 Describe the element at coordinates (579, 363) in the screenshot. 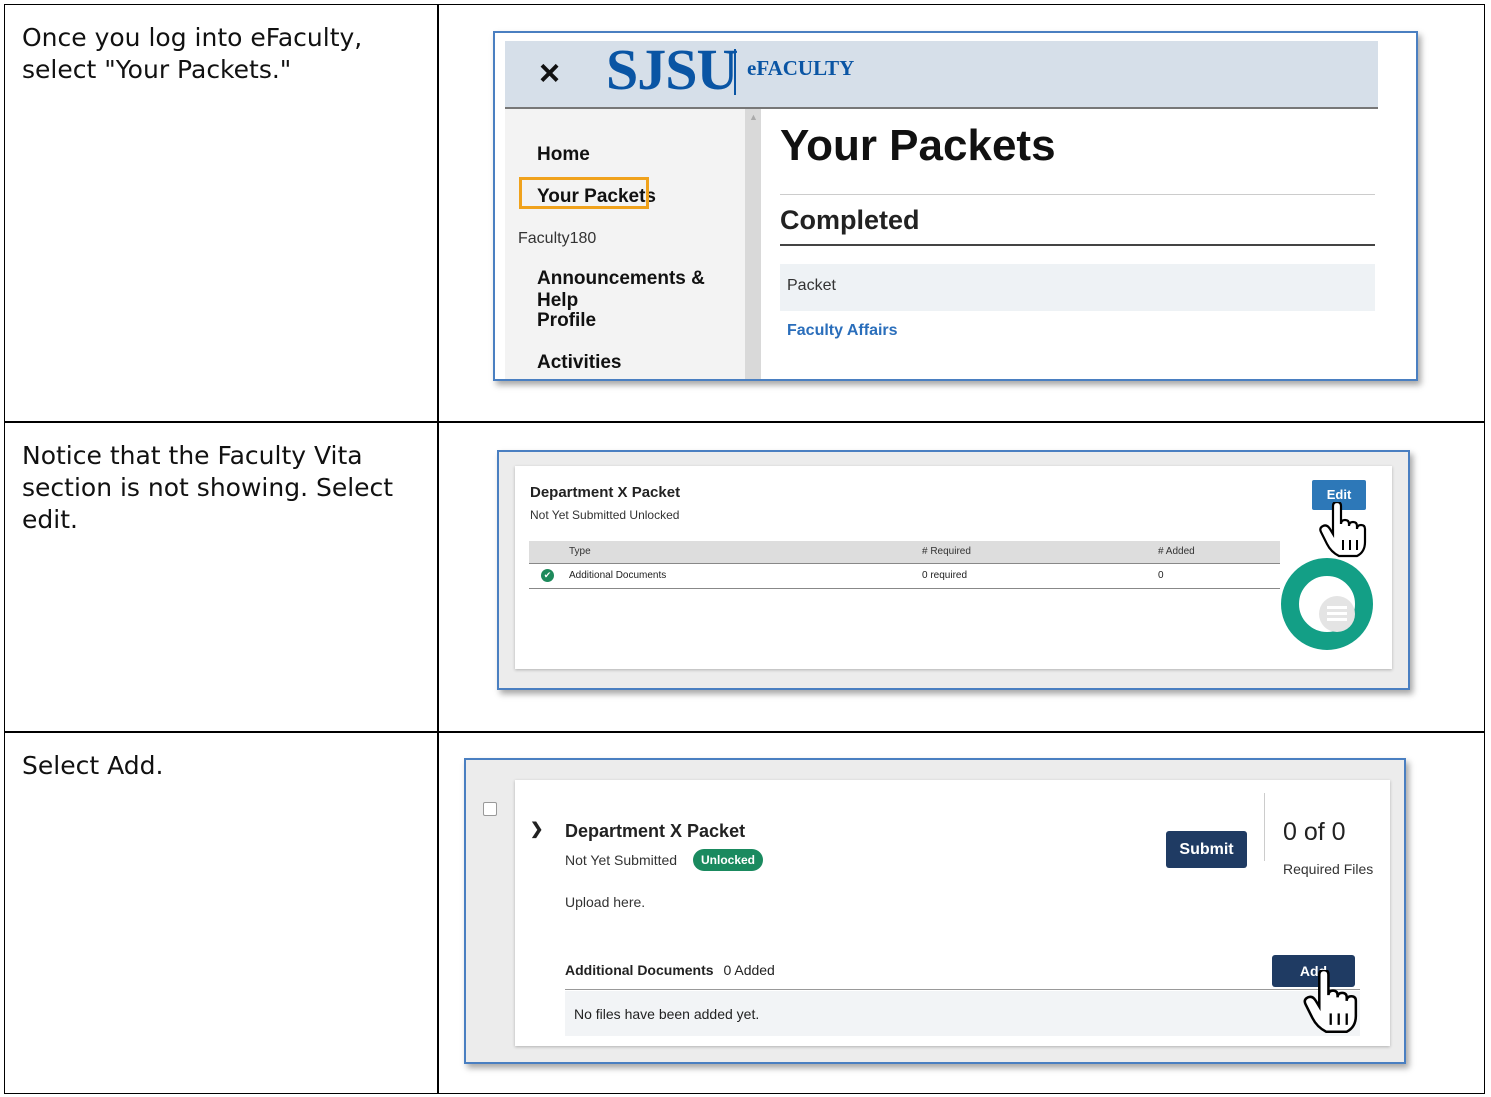

I see `nav-activities: Activities` at that location.